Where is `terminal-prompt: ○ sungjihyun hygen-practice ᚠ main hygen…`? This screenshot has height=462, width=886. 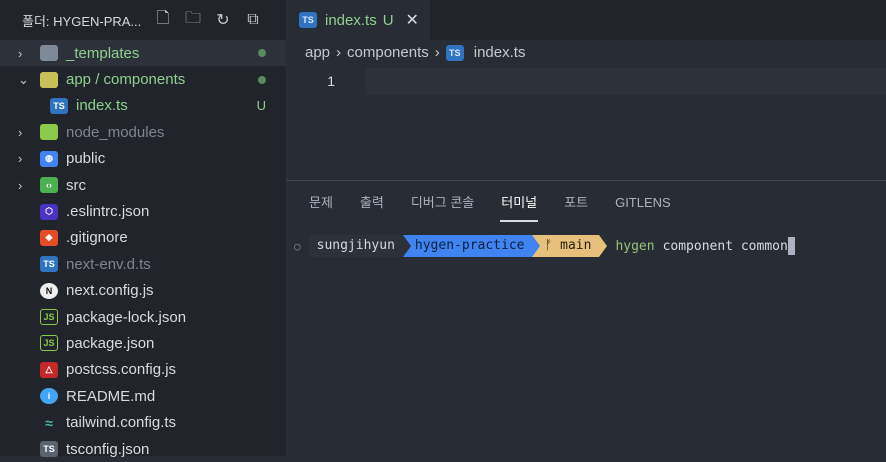 terminal-prompt: ○ sungjihyun hygen-practice ᚠ main hygen… is located at coordinates (544, 246).